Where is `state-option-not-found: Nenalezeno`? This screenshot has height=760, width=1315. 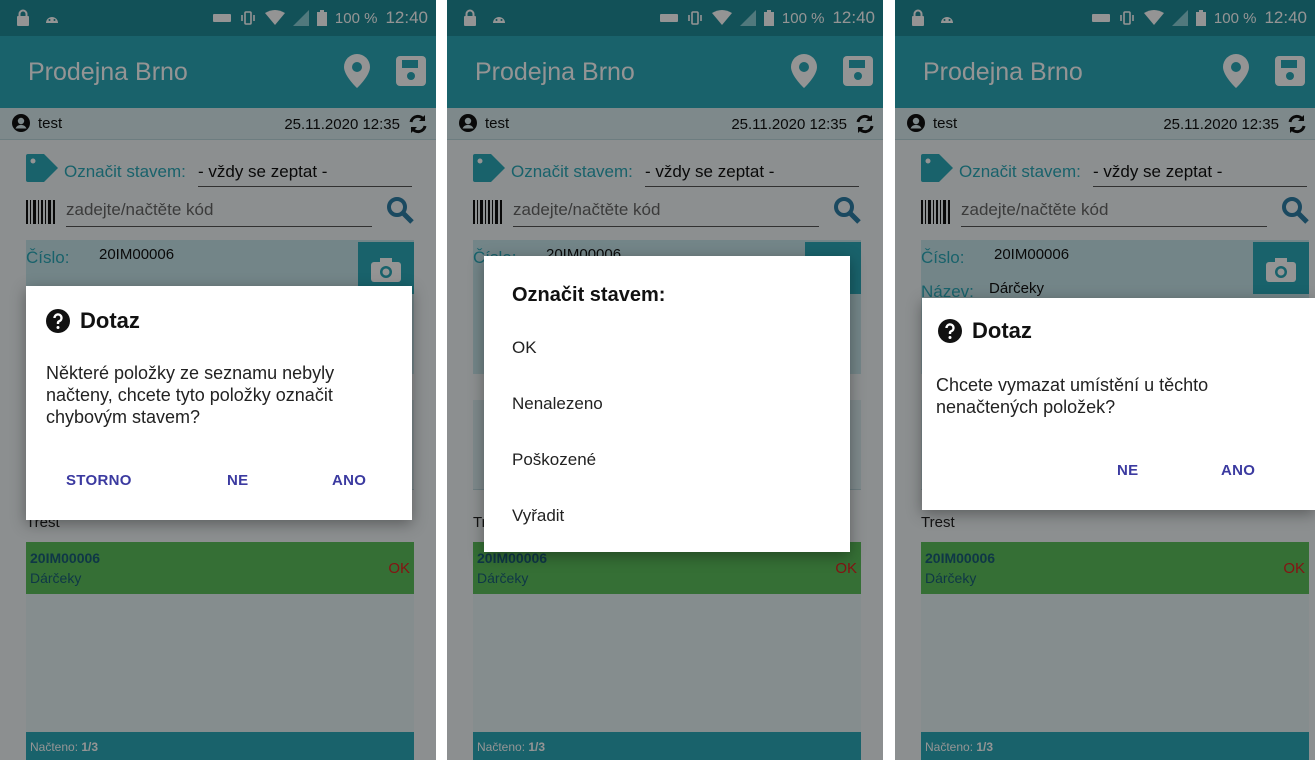 state-option-not-found: Nenalezeno is located at coordinates (557, 404).